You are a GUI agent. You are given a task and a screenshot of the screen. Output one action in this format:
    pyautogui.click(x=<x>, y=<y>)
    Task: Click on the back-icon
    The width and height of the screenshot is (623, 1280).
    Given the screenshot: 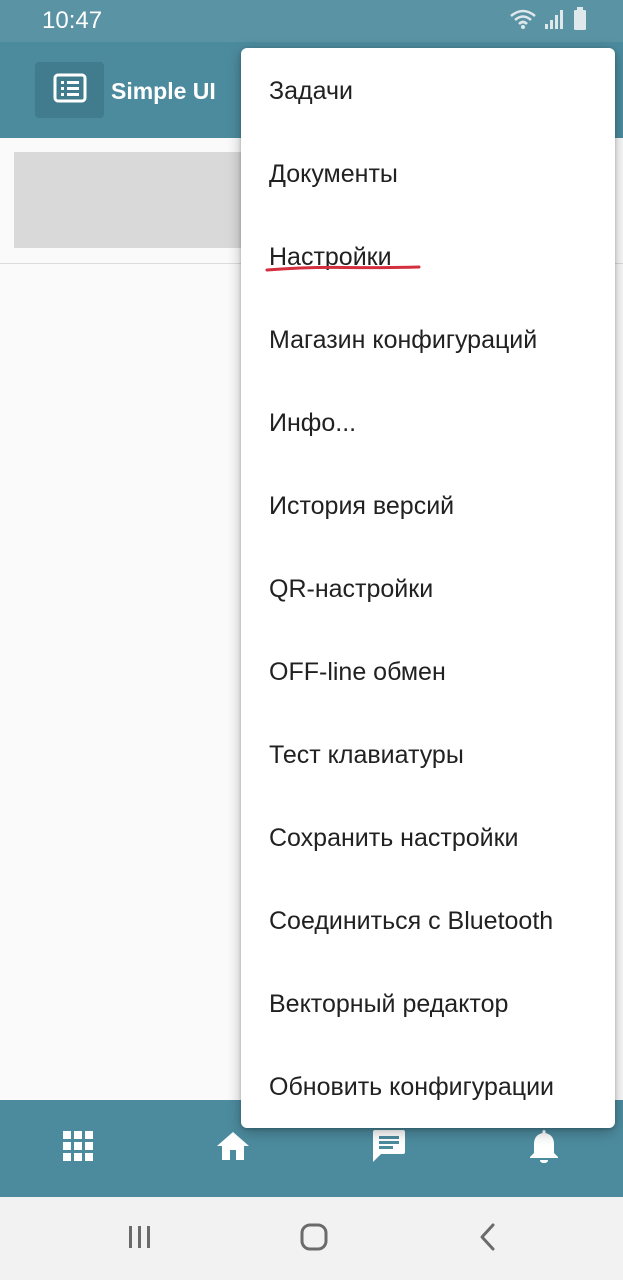 What is the action you would take?
    pyautogui.click(x=488, y=1239)
    